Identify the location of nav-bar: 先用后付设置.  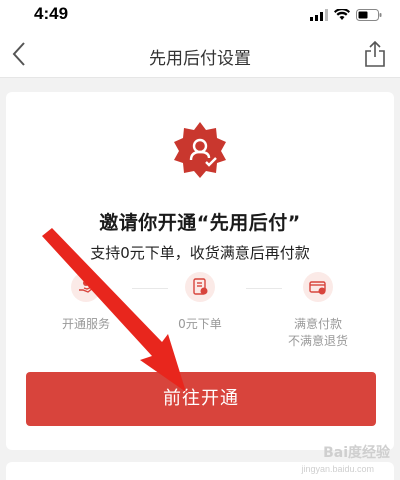
(200, 54).